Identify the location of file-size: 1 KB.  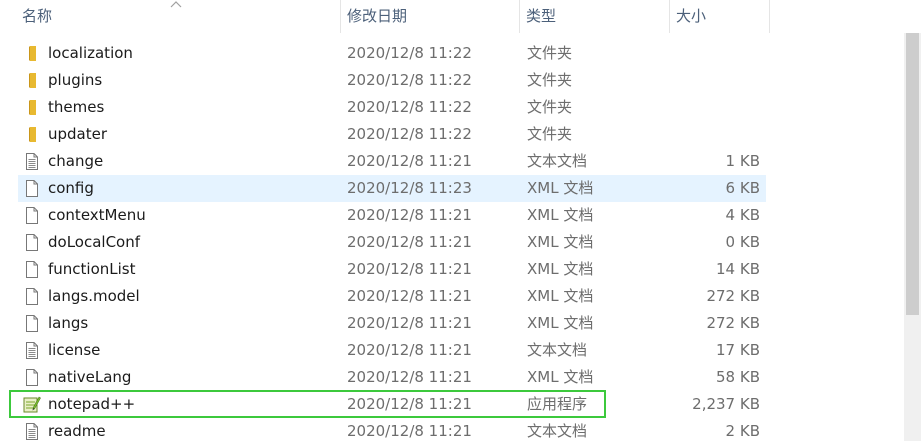
(742, 161).